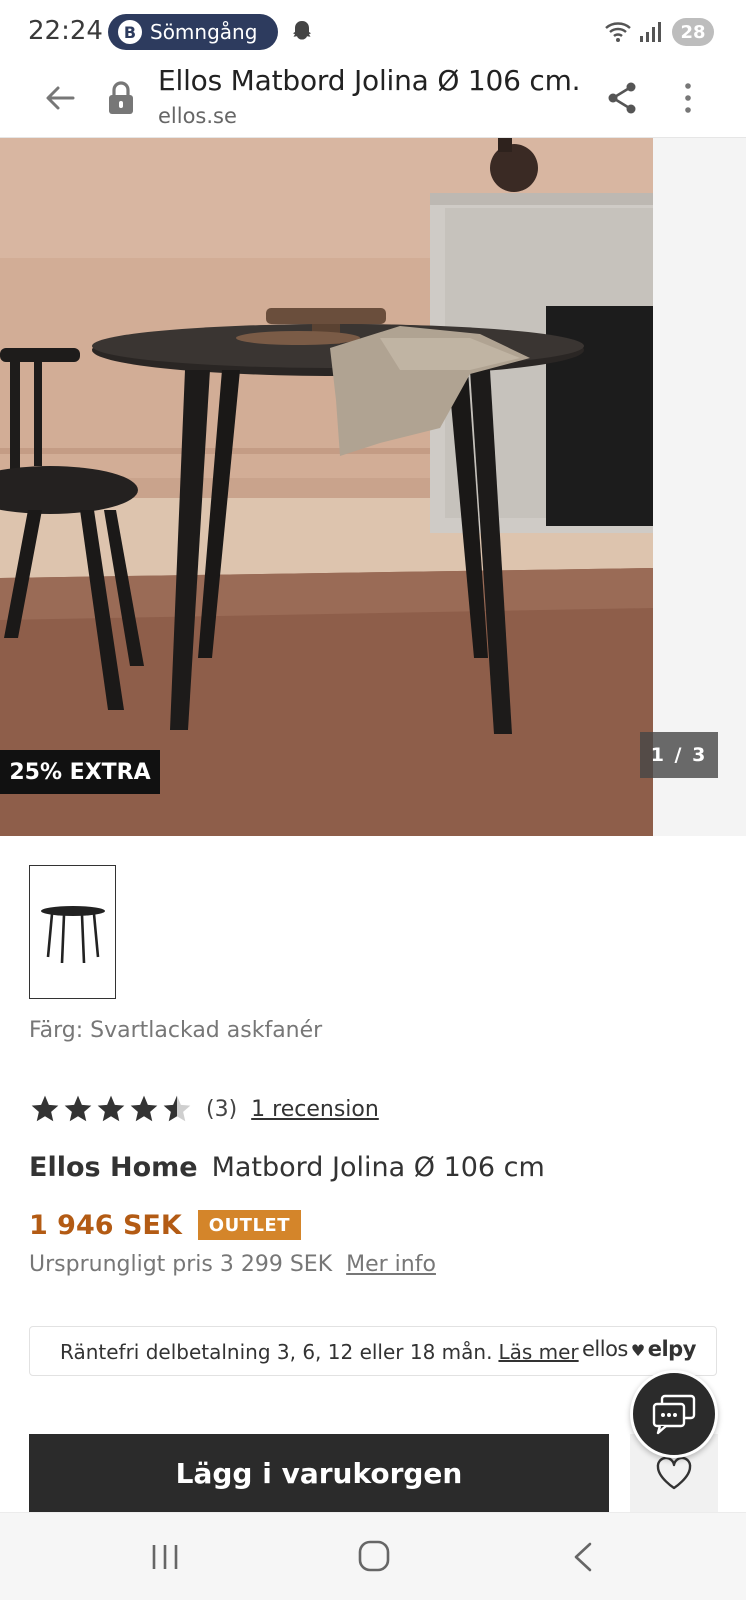 The height and width of the screenshot is (1600, 746). What do you see at coordinates (177, 1108) in the screenshot?
I see `half-star-icon` at bounding box center [177, 1108].